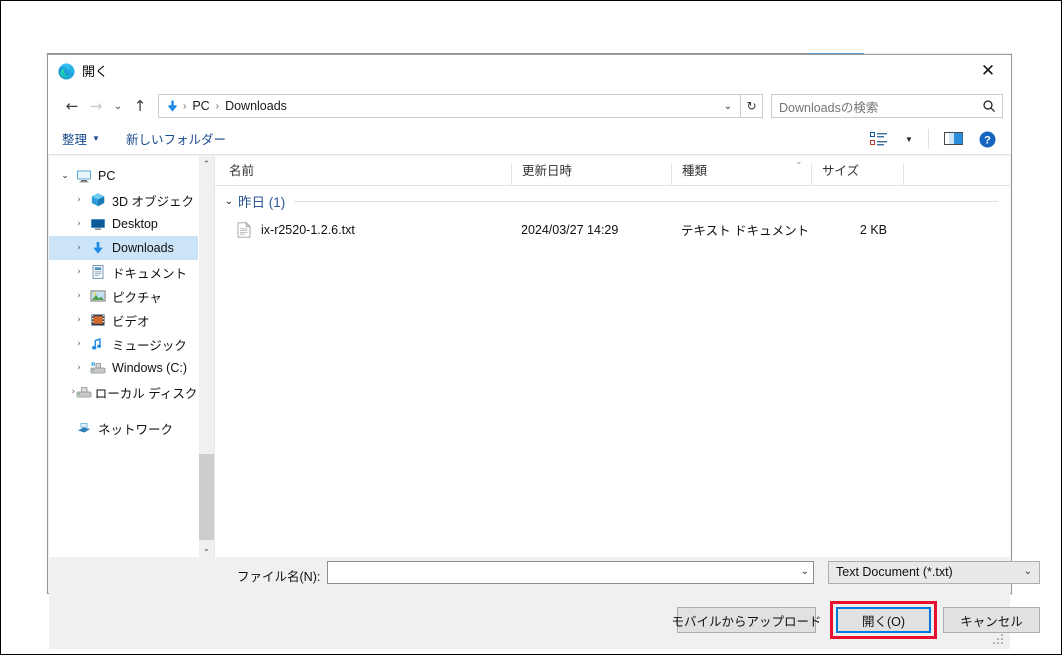 The height and width of the screenshot is (656, 1063). I want to click on column-header-modified: 更新日時, so click(591, 174).